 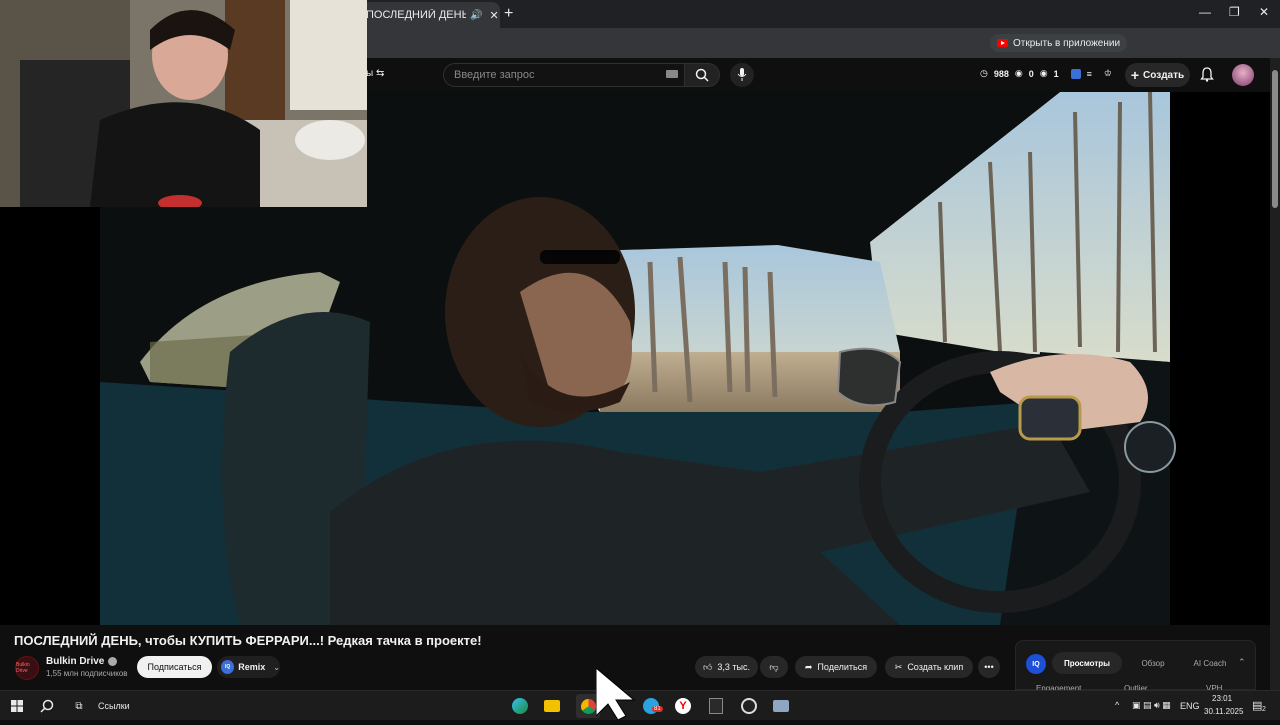 I want to click on verified-icon, so click(x=113, y=661).